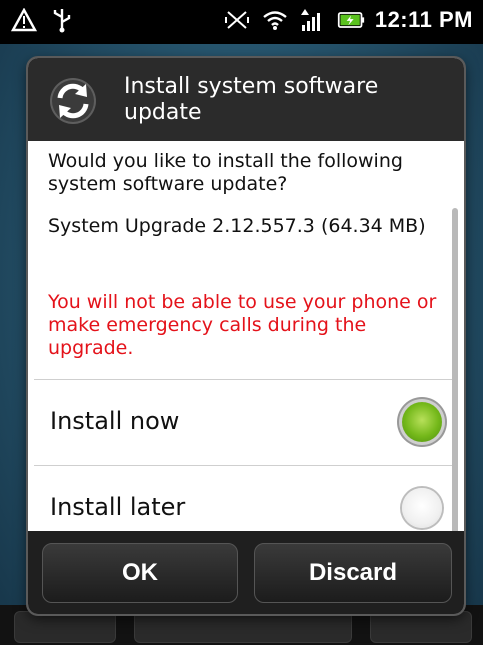 This screenshot has width=483, height=645. What do you see at coordinates (423, 19) in the screenshot?
I see `status-clock: 12:11 PM` at bounding box center [423, 19].